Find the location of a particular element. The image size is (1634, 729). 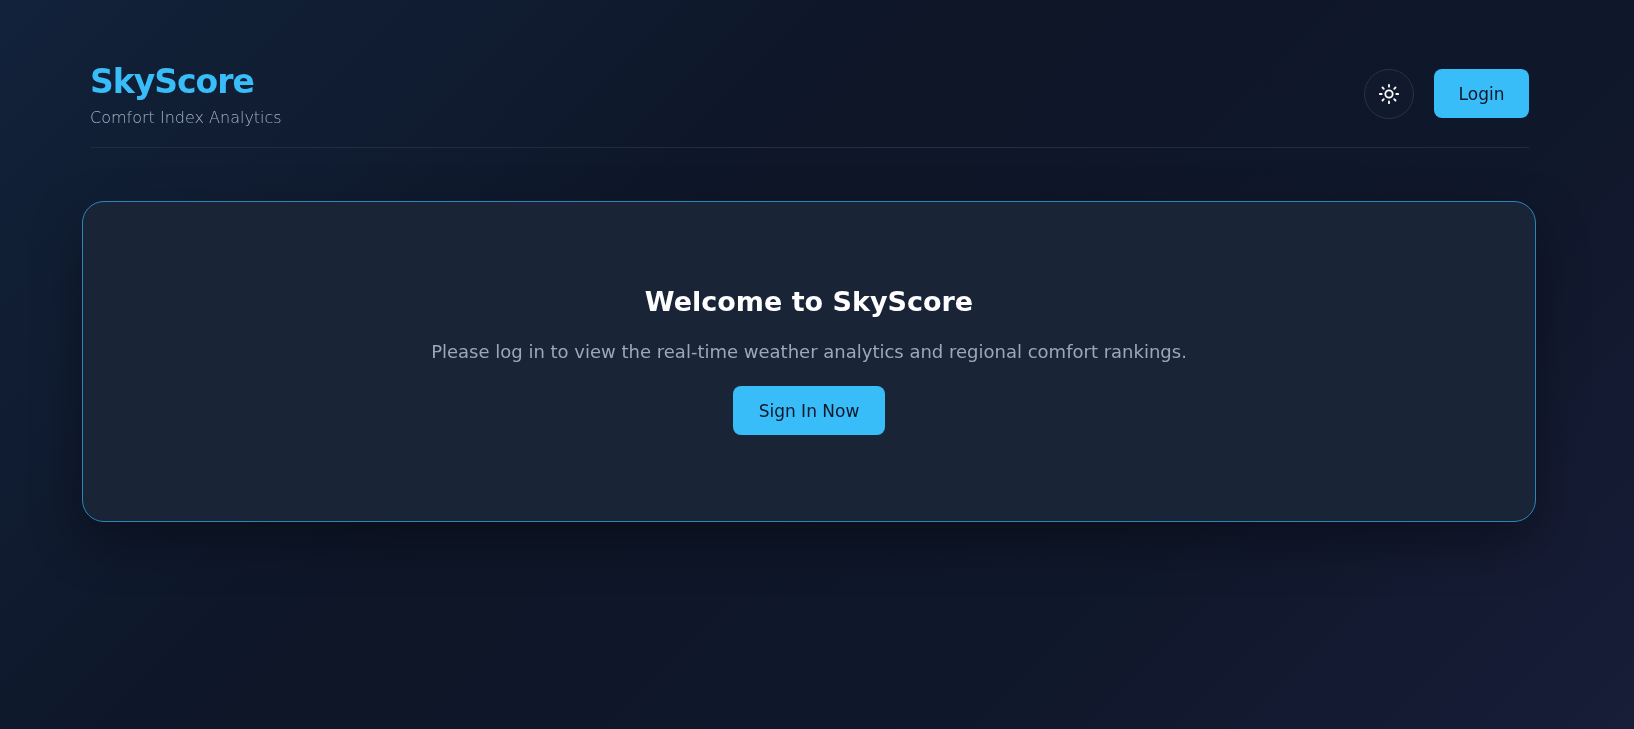

sun-icon is located at coordinates (1389, 93).